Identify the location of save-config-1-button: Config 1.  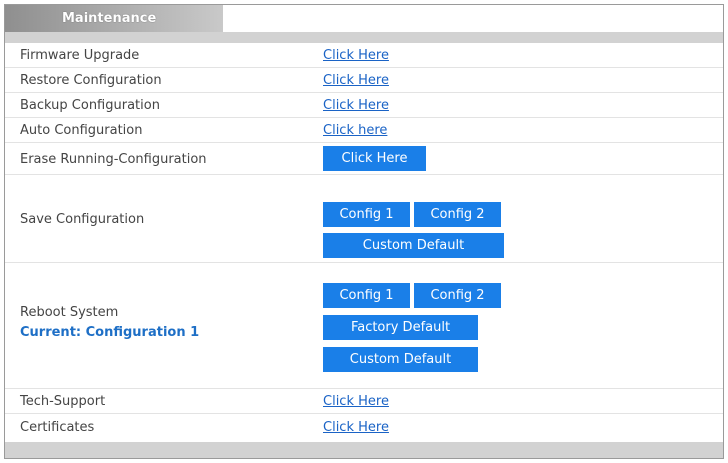
(366, 214).